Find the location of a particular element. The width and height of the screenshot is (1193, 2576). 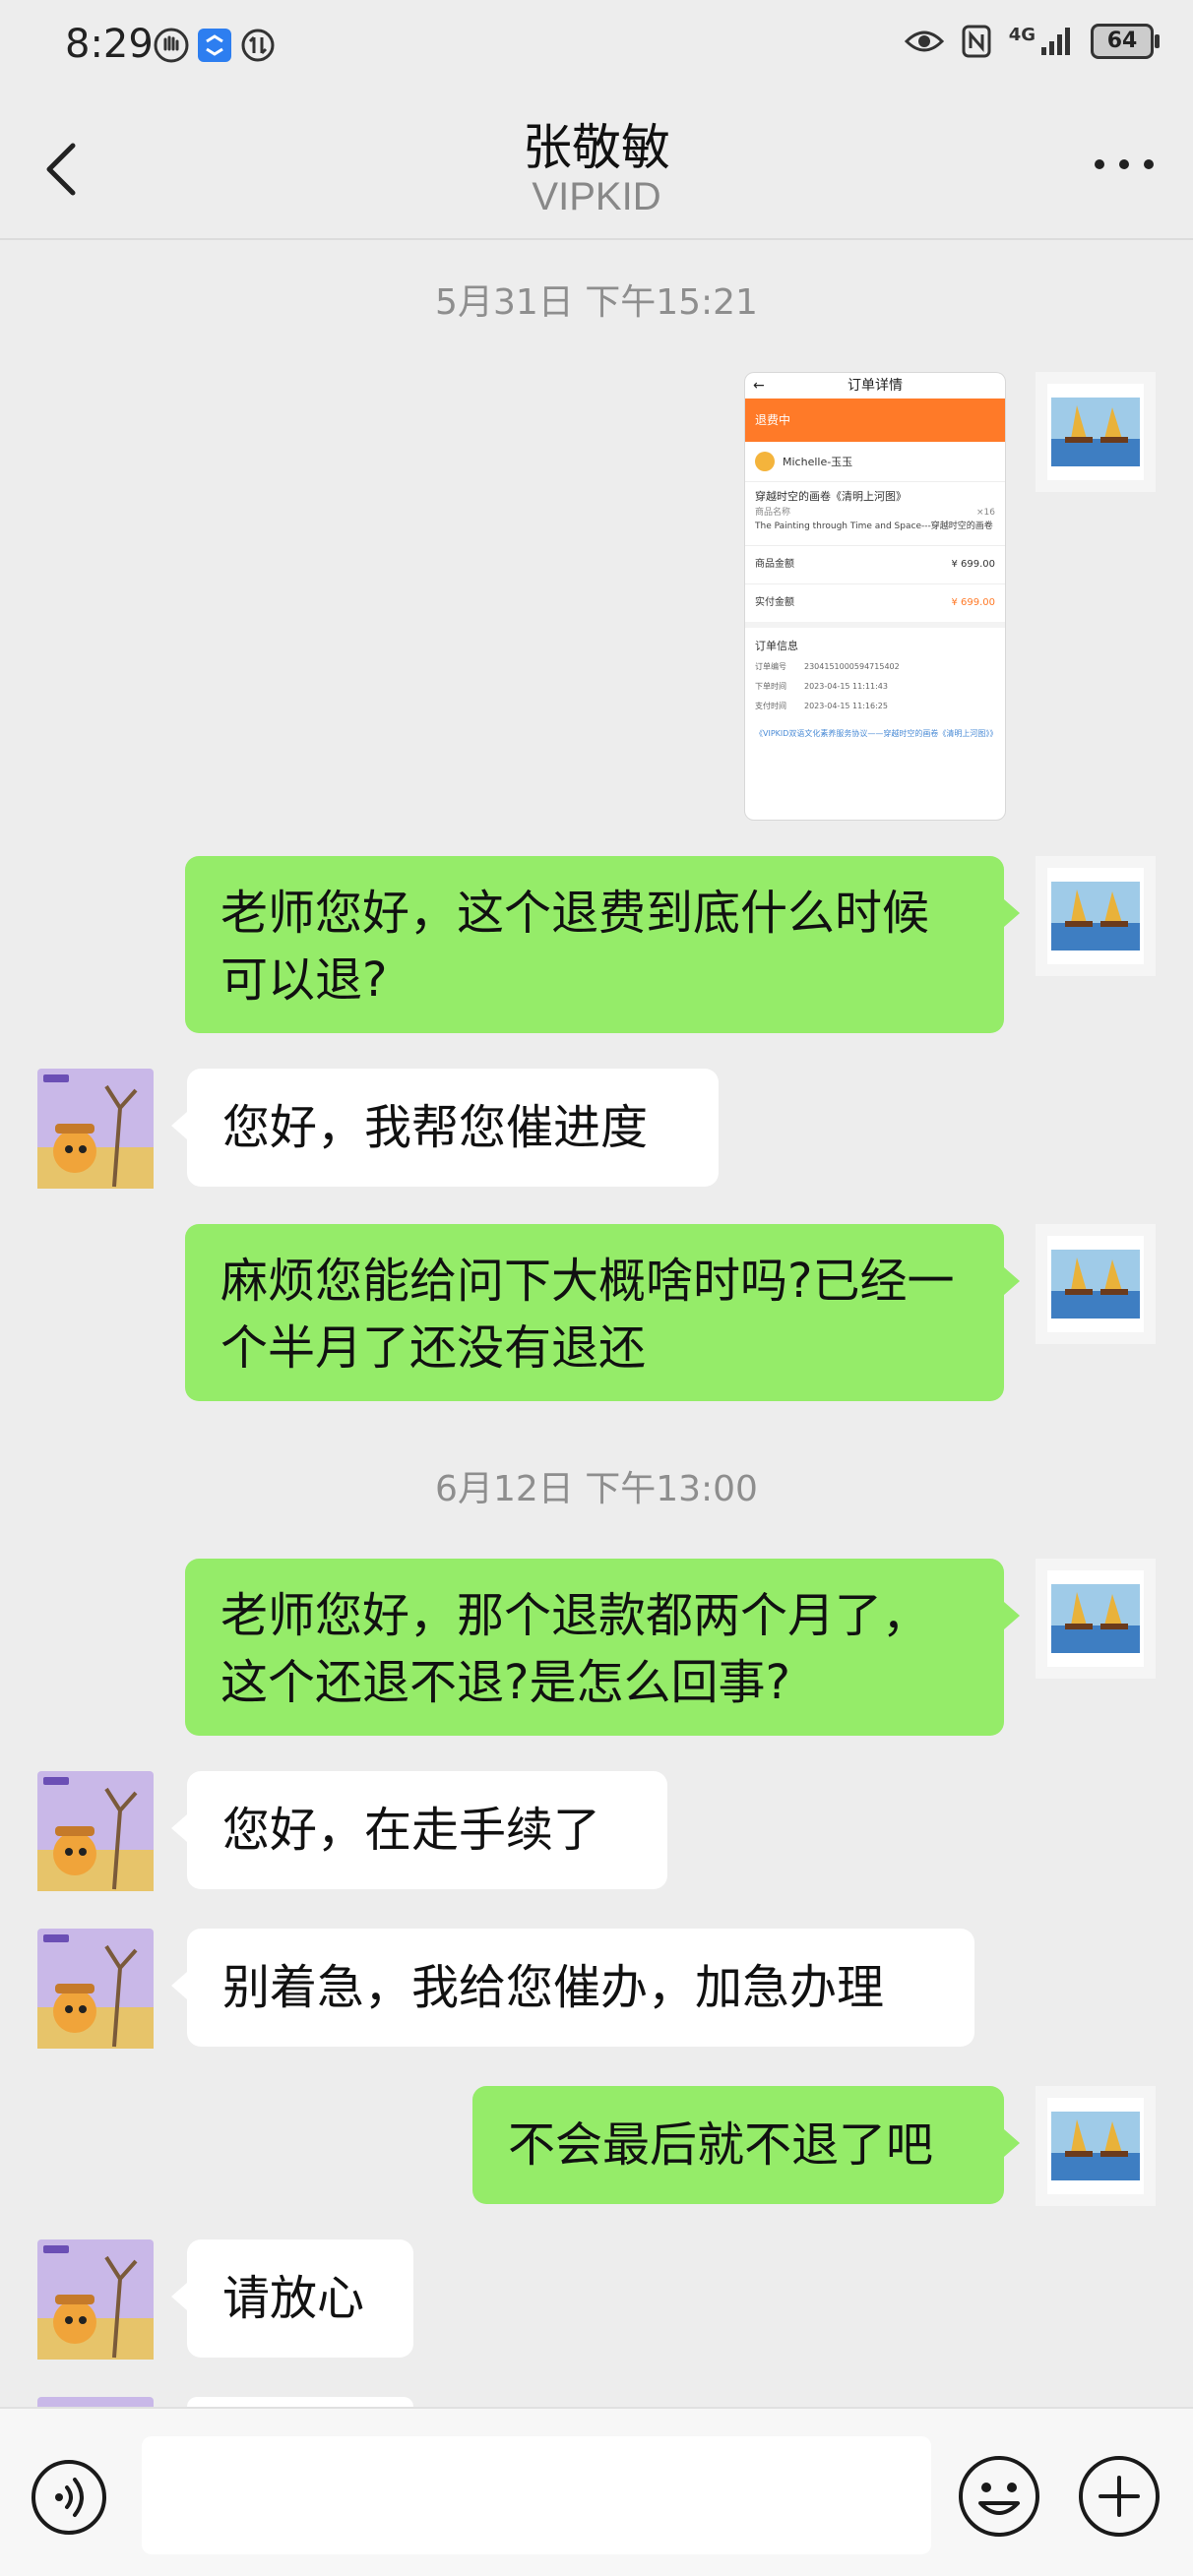

shot-product-name-label: 商品名称 is located at coordinates (773, 513).